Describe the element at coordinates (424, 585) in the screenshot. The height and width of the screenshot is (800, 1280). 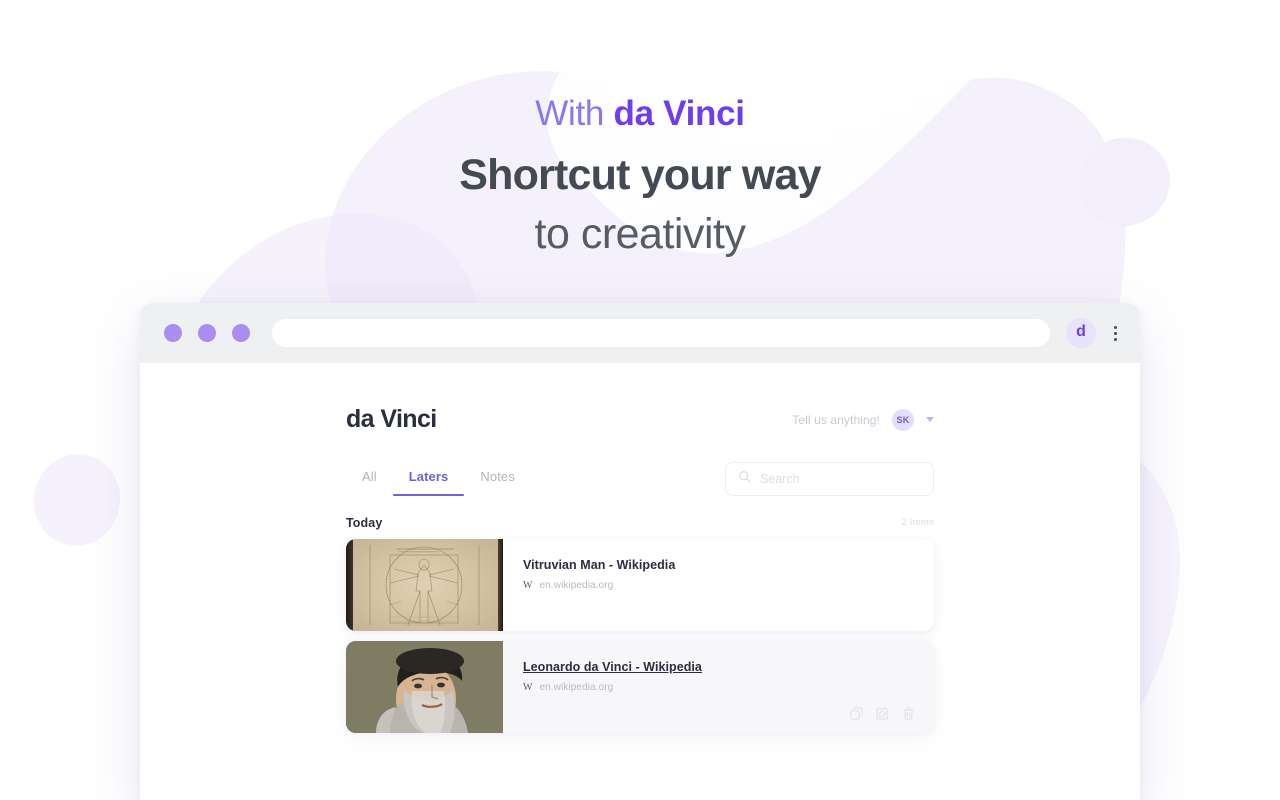
I see `item-thumbnail-vitruvian-man` at that location.